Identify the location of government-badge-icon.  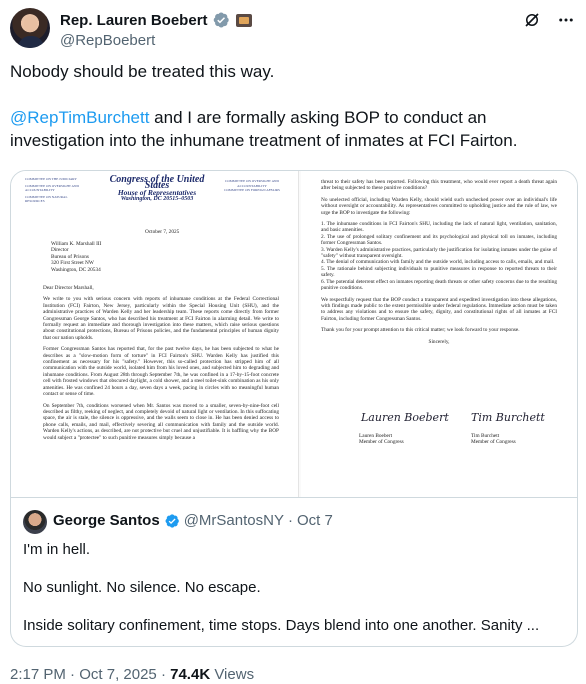
(243, 20).